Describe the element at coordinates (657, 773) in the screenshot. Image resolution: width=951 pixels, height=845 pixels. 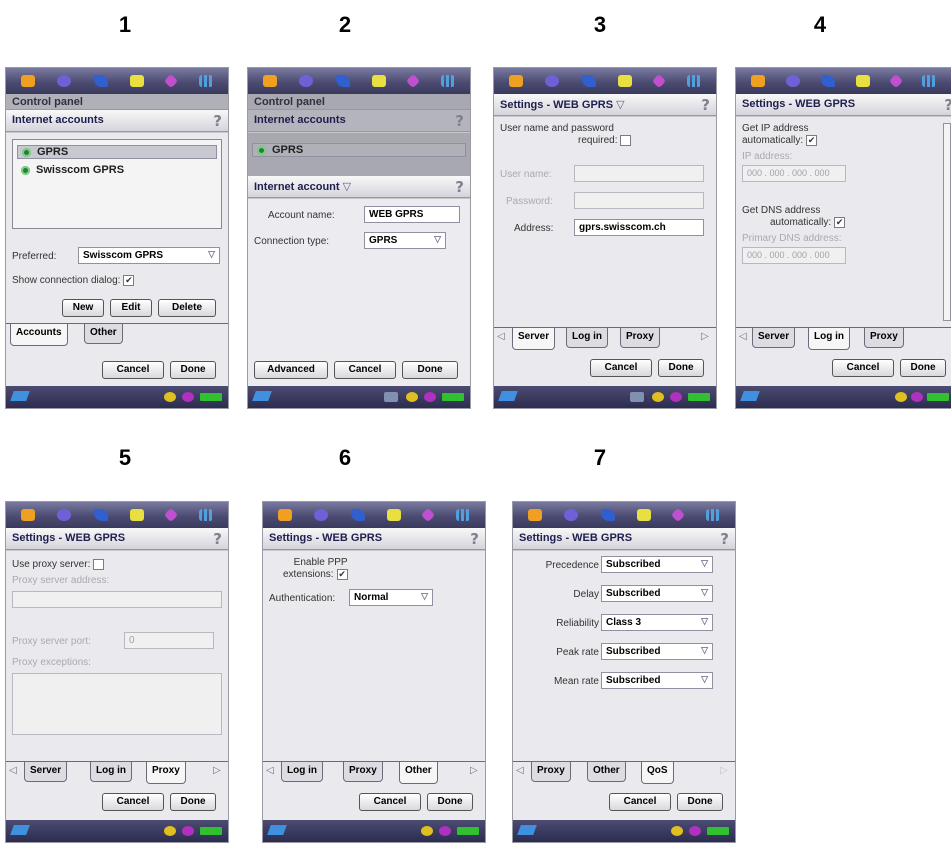
I see `tab-qos: QoS` at that location.